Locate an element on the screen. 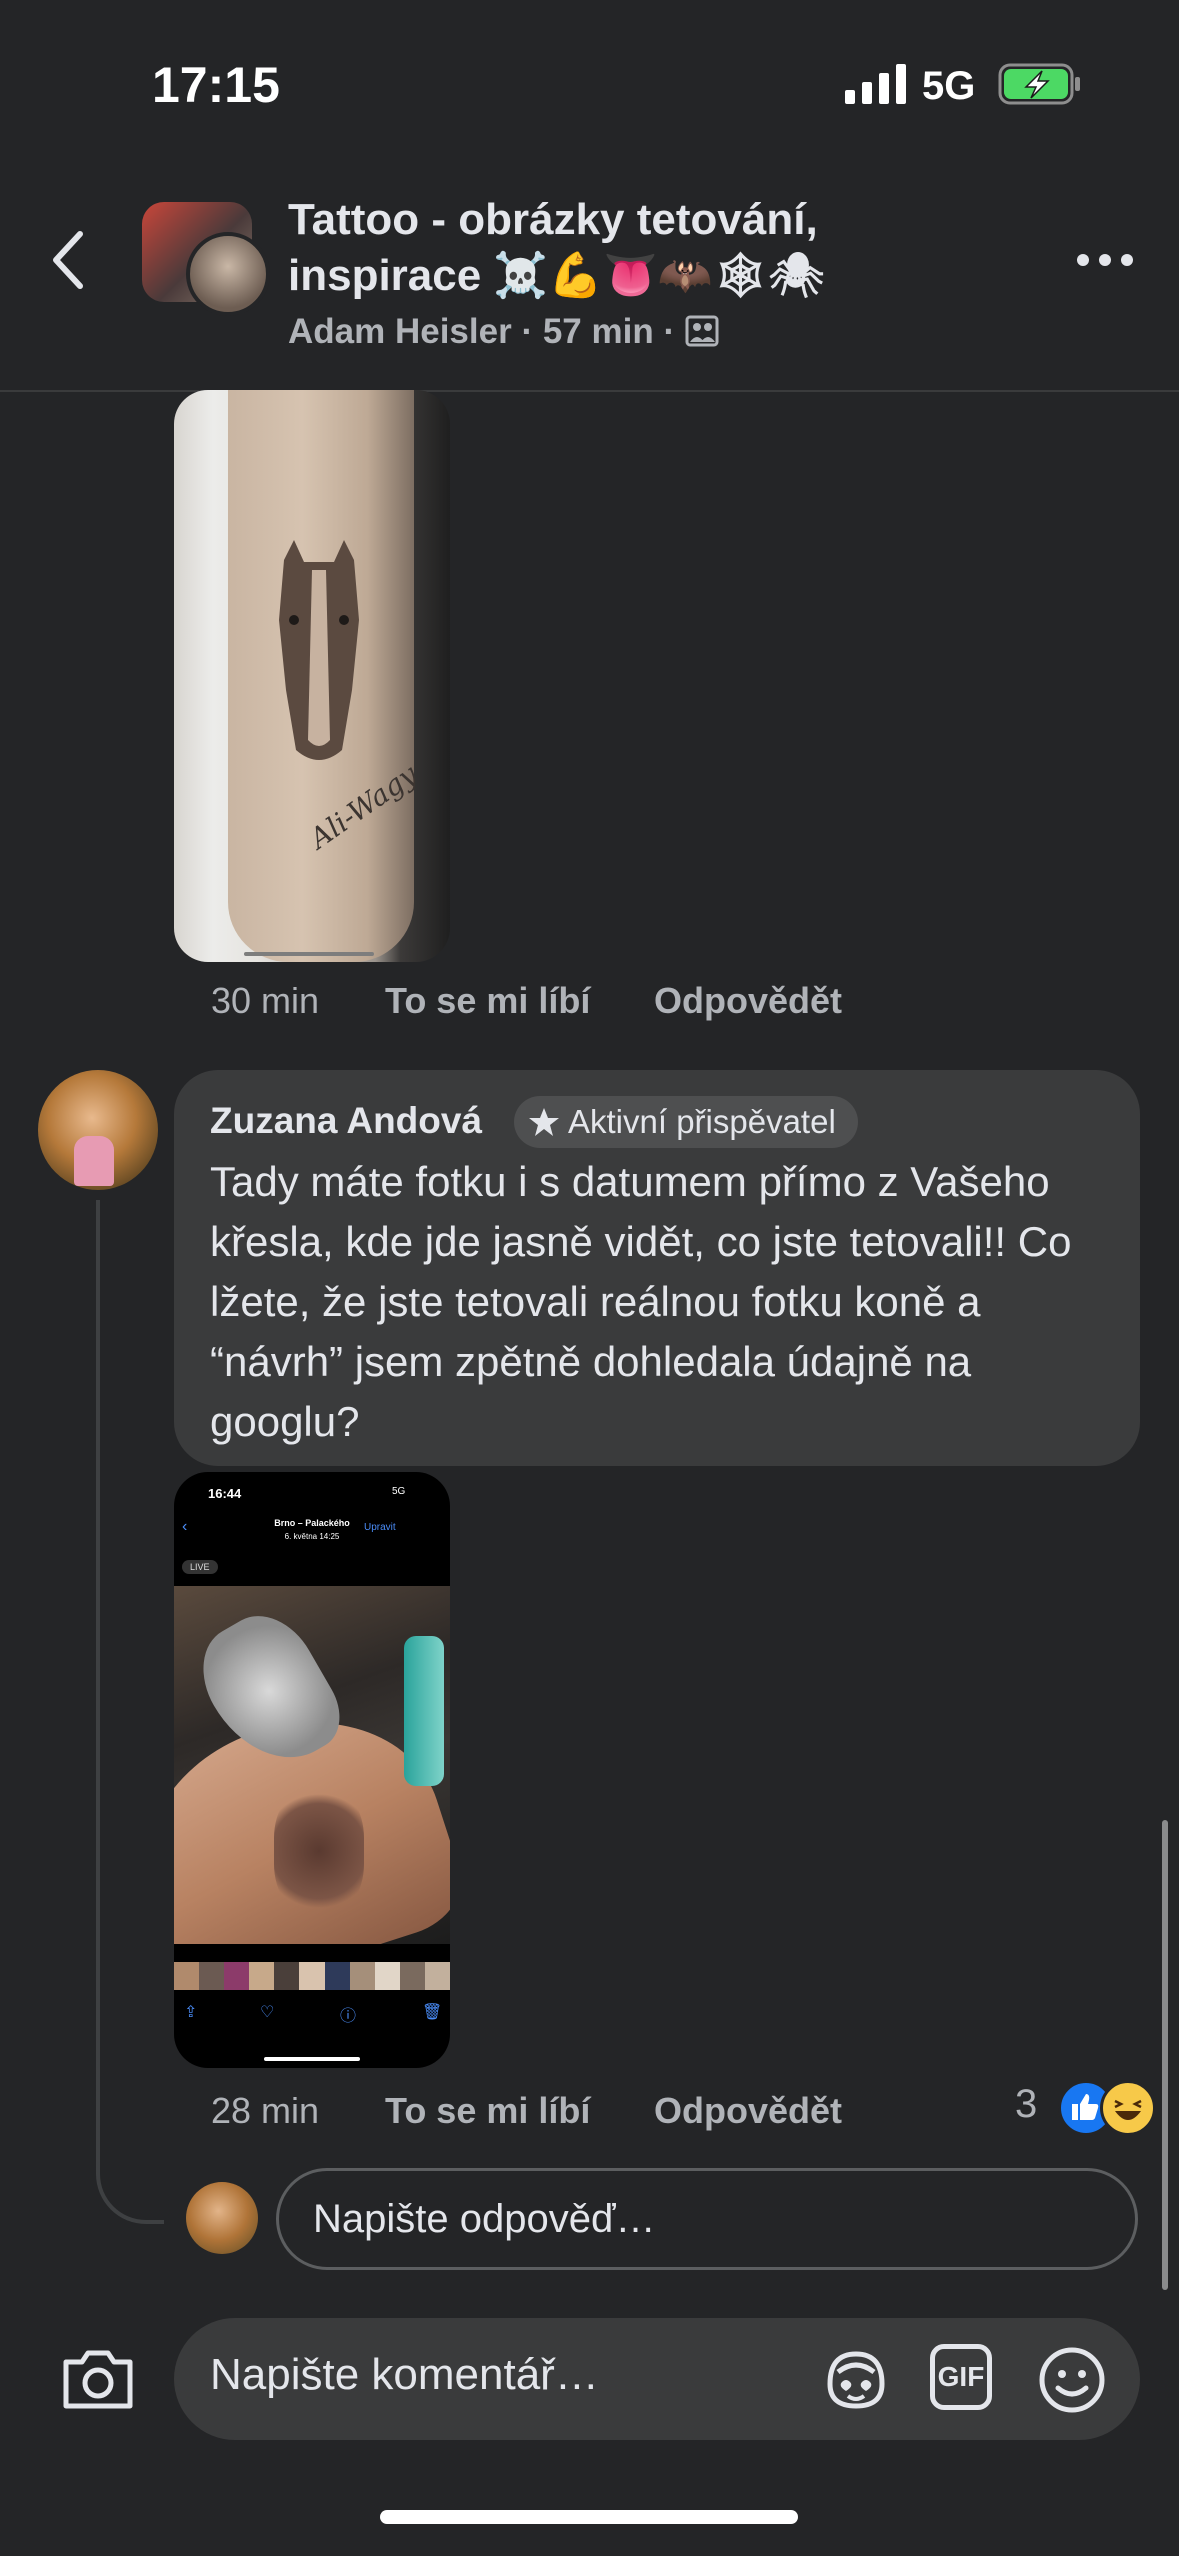  scrollbar is located at coordinates (1165, 2055).